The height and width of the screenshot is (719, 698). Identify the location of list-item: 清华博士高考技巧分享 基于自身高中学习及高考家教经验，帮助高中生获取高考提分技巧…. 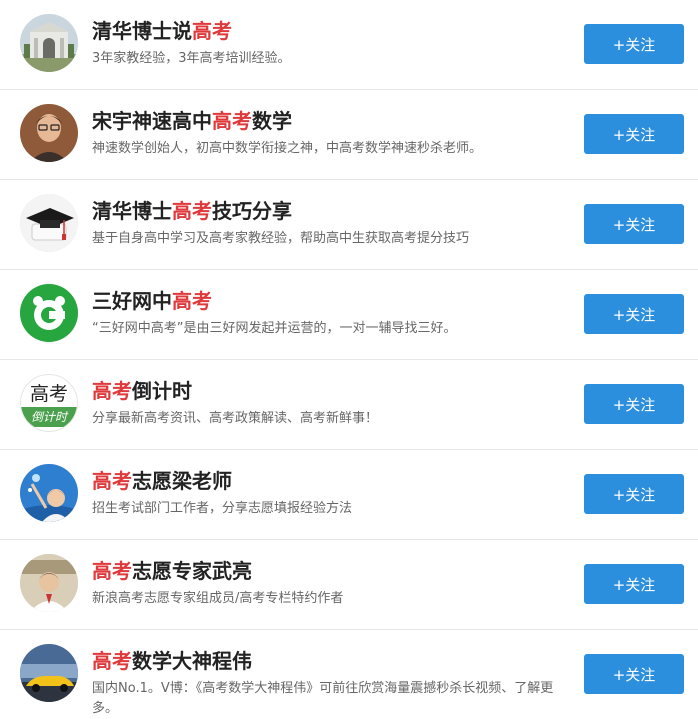
(349, 225).